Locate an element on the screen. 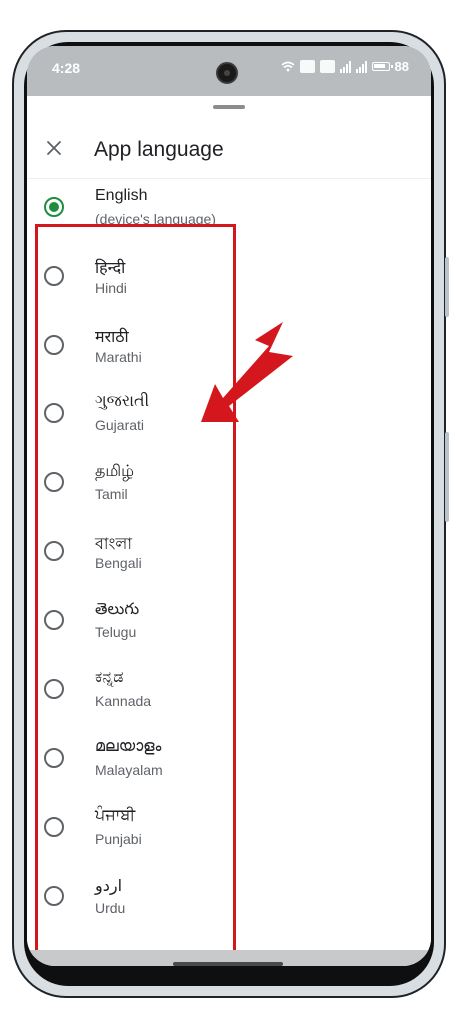  language-english-name: Marathi is located at coordinates (118, 357).